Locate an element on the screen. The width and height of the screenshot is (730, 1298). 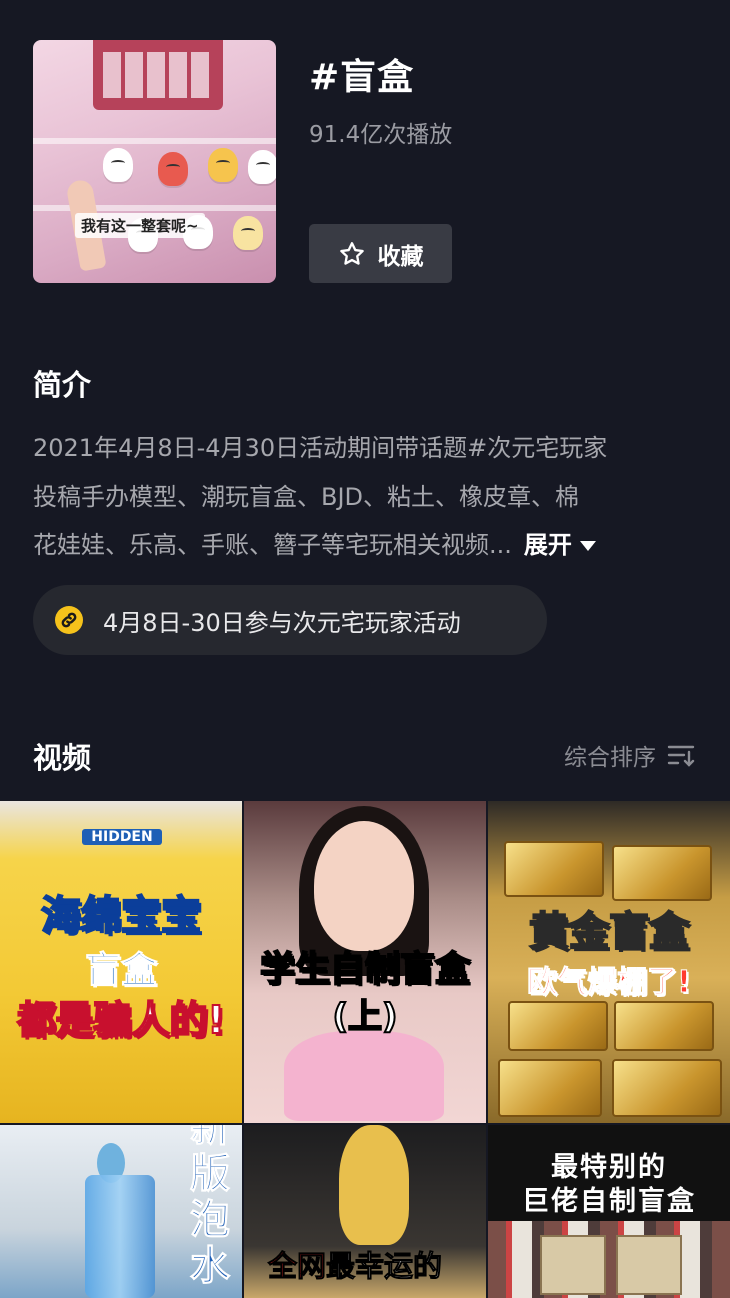
tile-title: 都是骗人的! is located at coordinates (120, 1020).